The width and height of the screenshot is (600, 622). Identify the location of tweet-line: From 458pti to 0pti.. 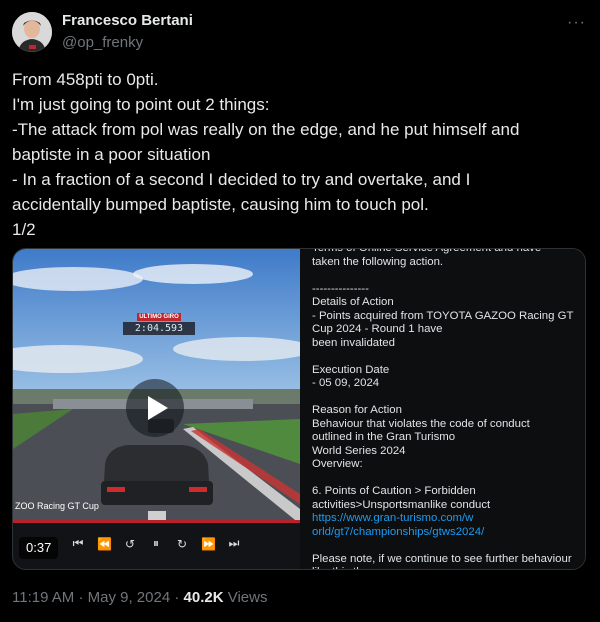
(85, 79).